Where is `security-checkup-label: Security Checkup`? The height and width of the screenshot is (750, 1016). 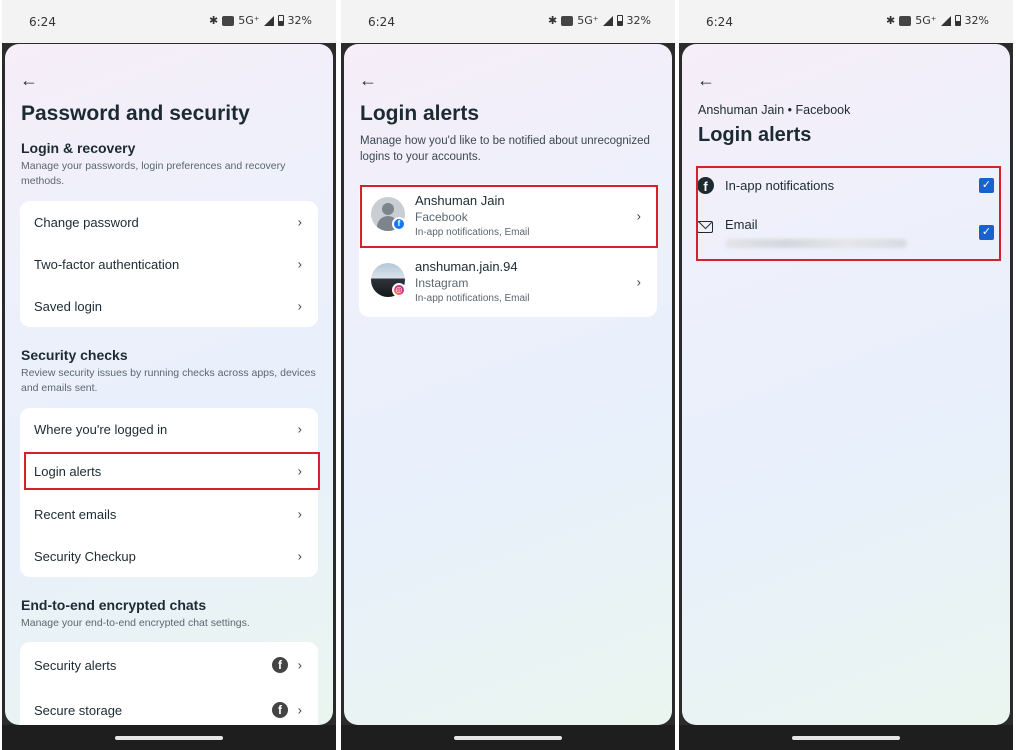 security-checkup-label: Security Checkup is located at coordinates (85, 556).